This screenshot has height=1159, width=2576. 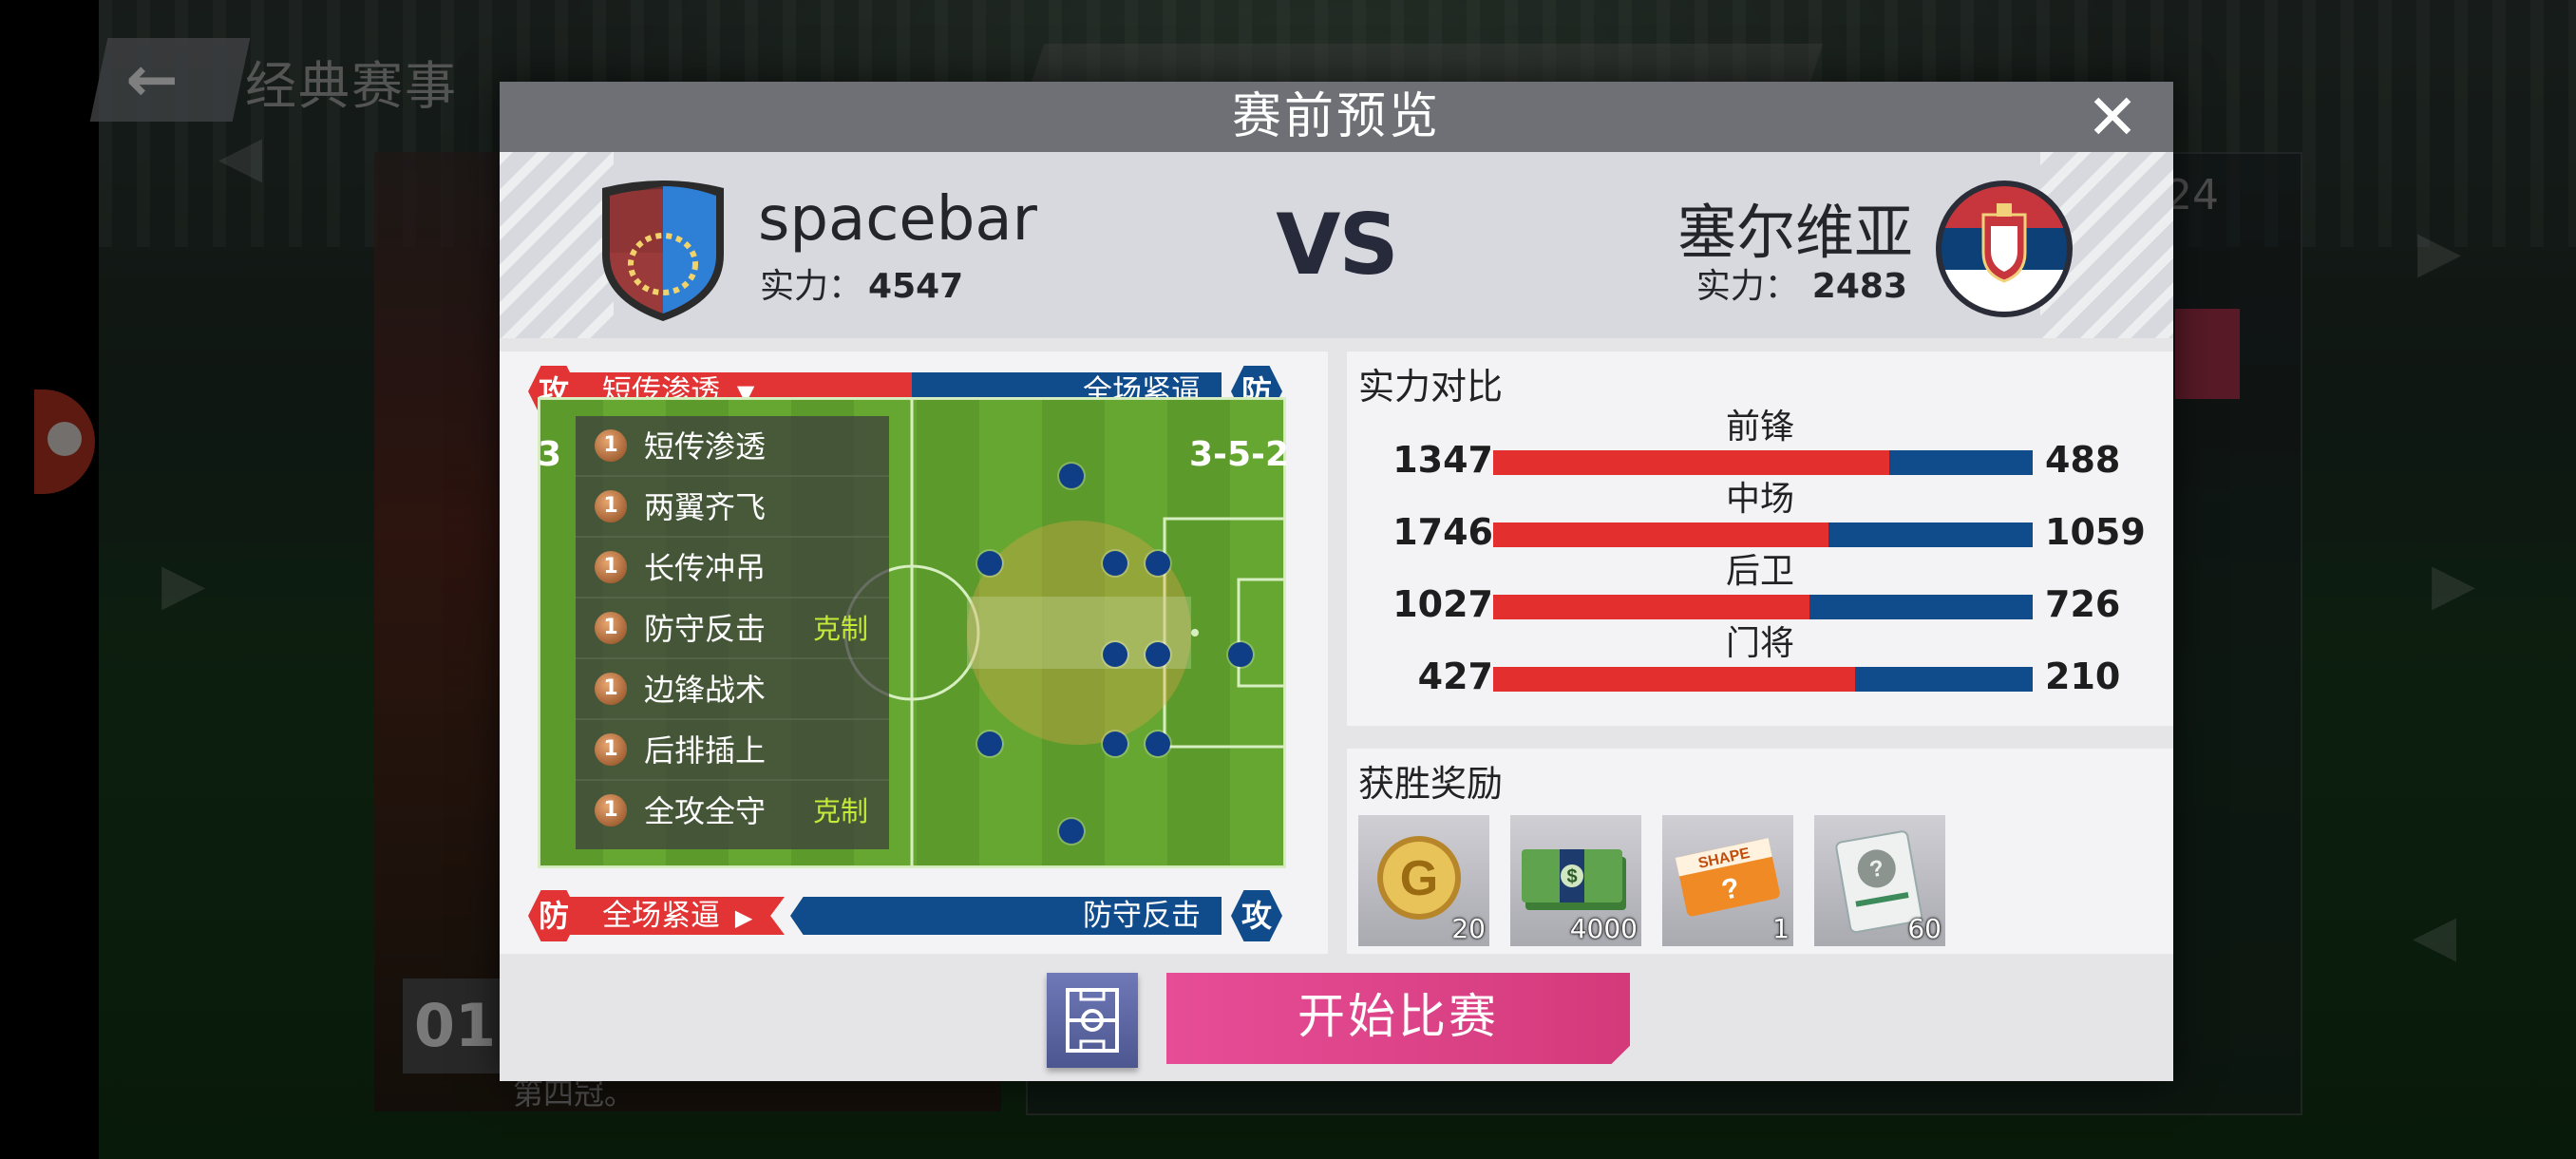 What do you see at coordinates (1781, 928) in the screenshot?
I see `reward-quantity: 1` at bounding box center [1781, 928].